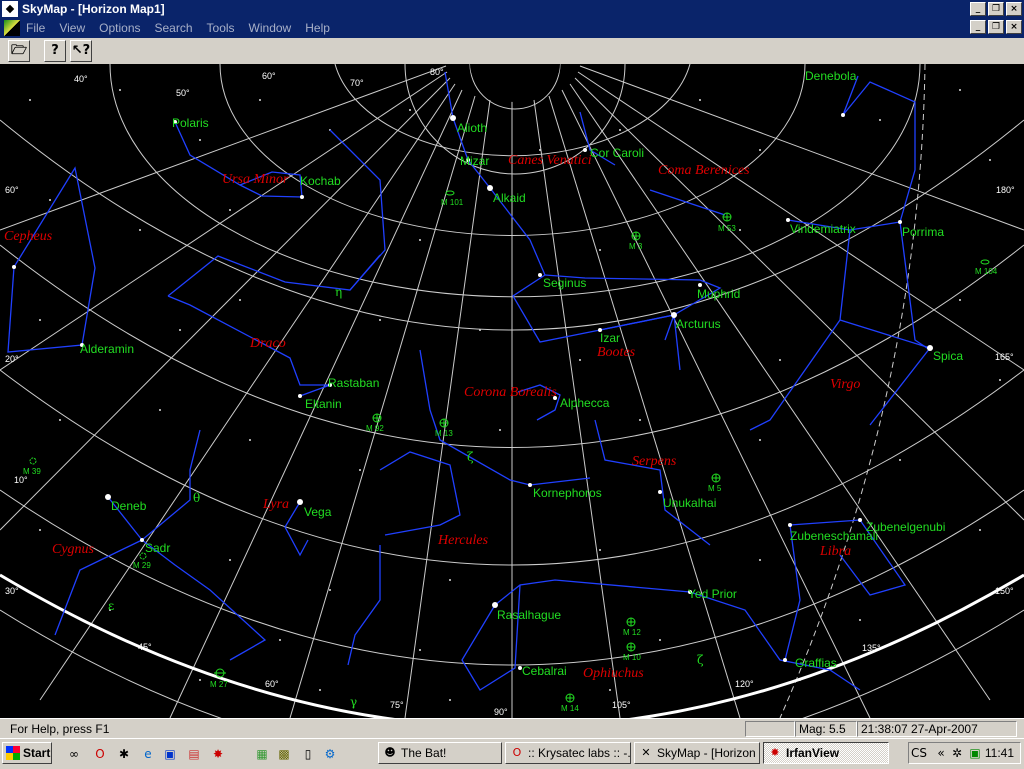 The height and width of the screenshot is (769, 1024). What do you see at coordinates (613, 673) in the screenshot?
I see `constellation-label: Ophiuchus` at bounding box center [613, 673].